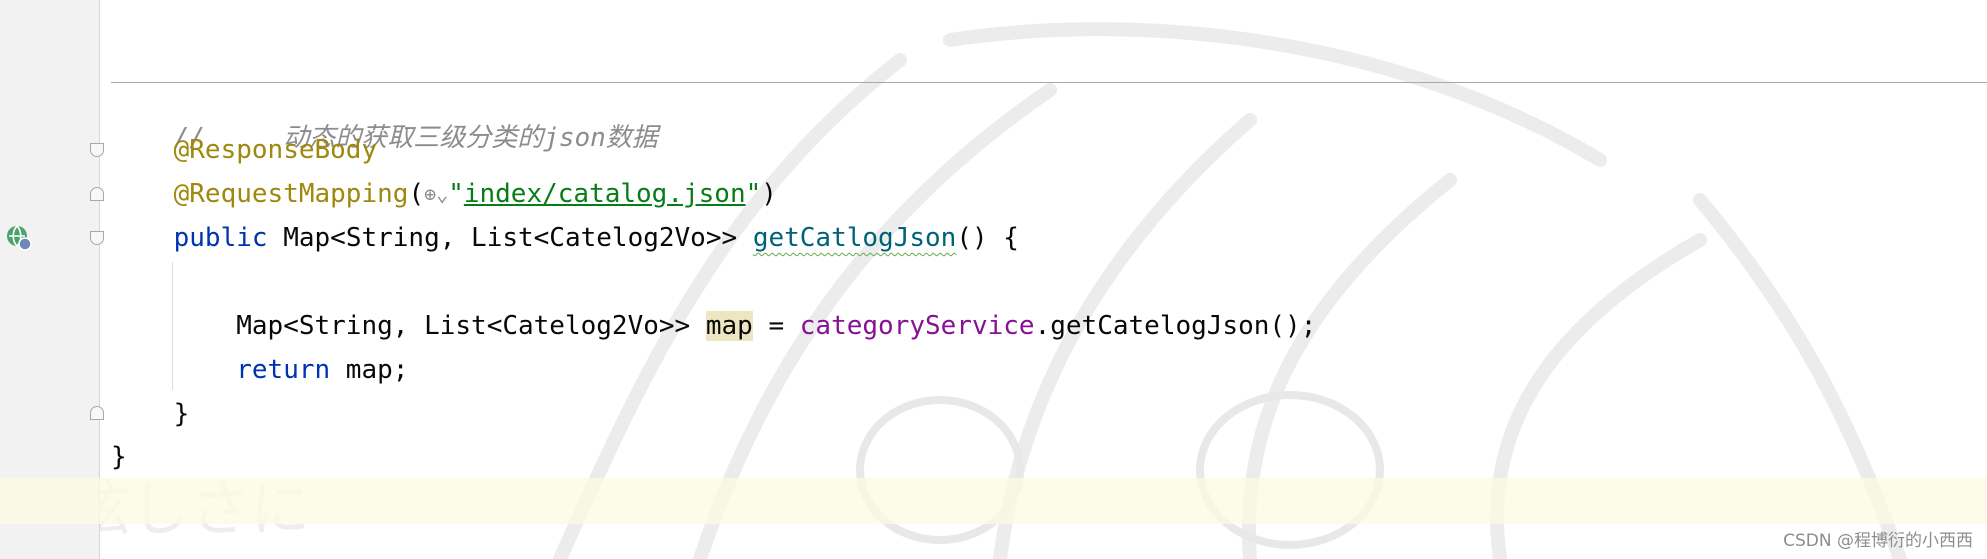 The width and height of the screenshot is (1987, 559). Describe the element at coordinates (436, 194) in the screenshot. I see `globe-icon: ⊕⌄` at that location.